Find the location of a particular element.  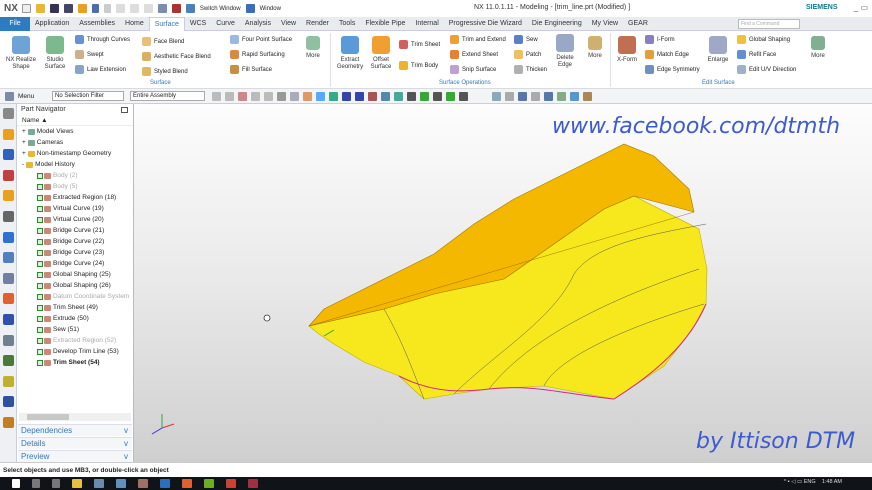

four-point-surface-button: Four Point Surface is located at coordinates (261, 39).